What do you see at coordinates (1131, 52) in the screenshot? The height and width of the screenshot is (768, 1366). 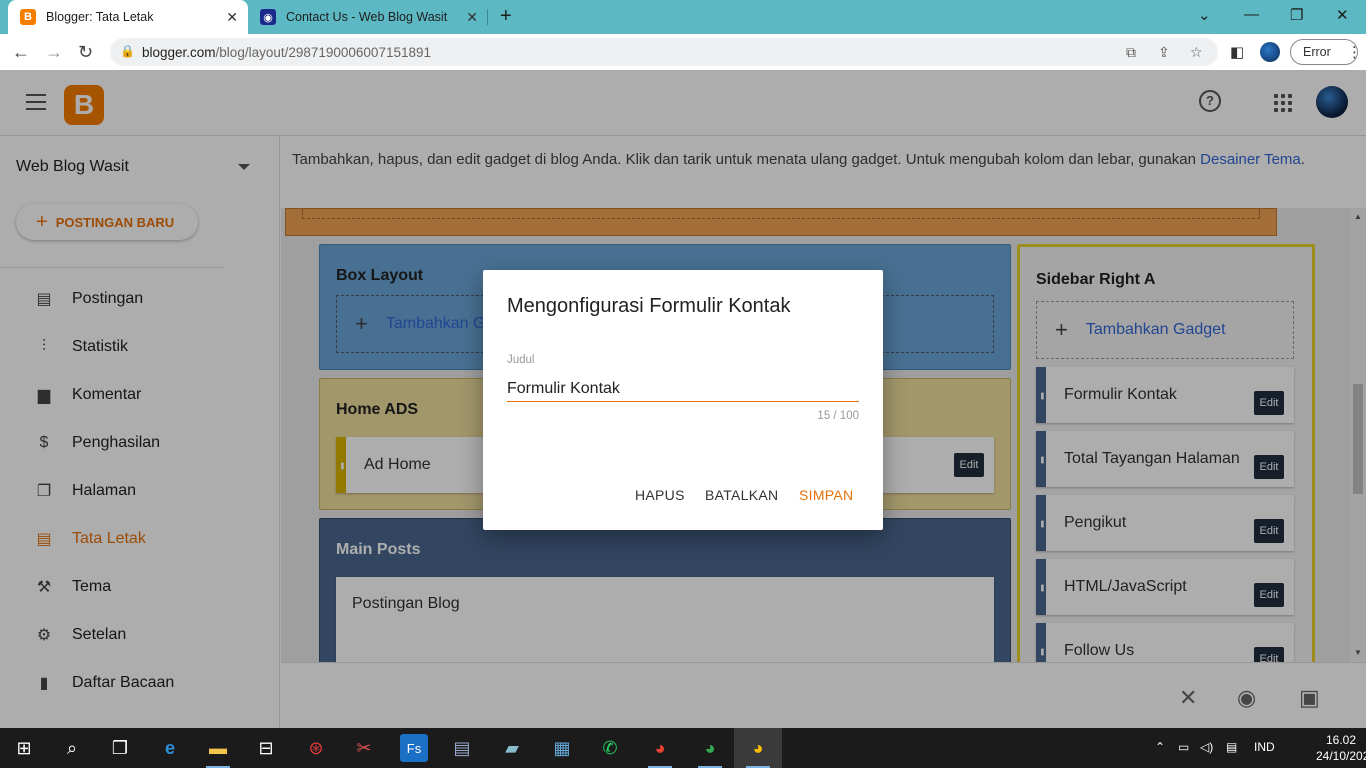 I see `translate-icon: ⧉` at bounding box center [1131, 52].